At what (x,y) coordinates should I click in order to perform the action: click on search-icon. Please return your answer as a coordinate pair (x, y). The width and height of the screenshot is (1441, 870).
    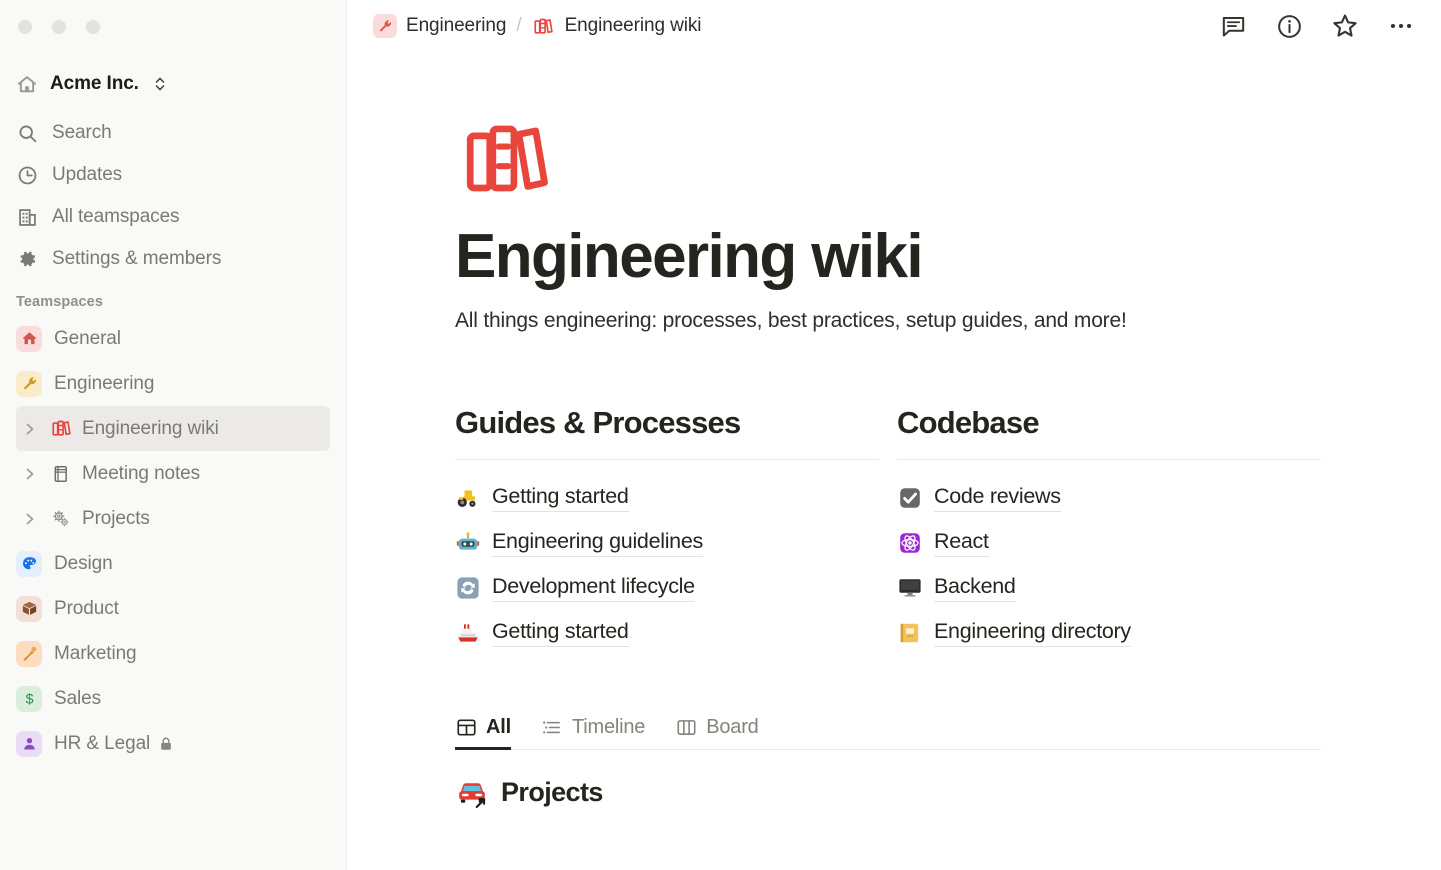
    Looking at the image, I should click on (27, 133).